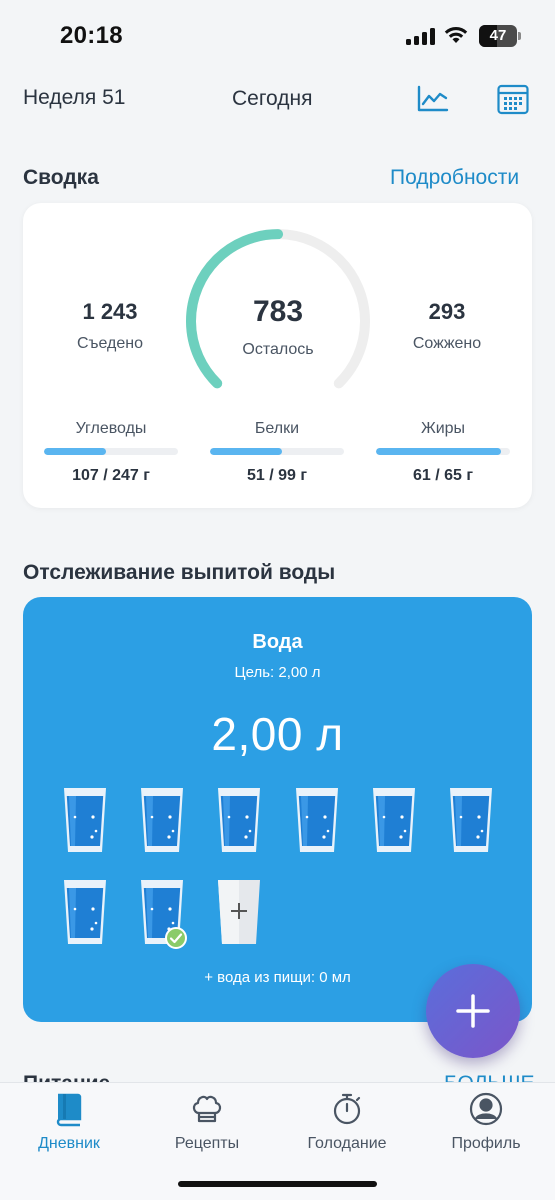 The image size is (555, 1200). Describe the element at coordinates (443, 475) in the screenshot. I see `macro-value: 61 / 65 г` at that location.